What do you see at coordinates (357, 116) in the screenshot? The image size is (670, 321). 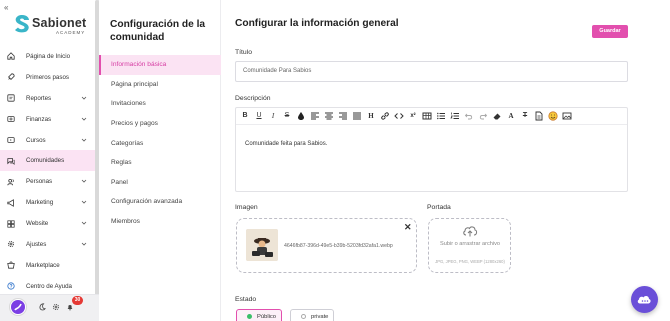 I see `align-justify-icon` at bounding box center [357, 116].